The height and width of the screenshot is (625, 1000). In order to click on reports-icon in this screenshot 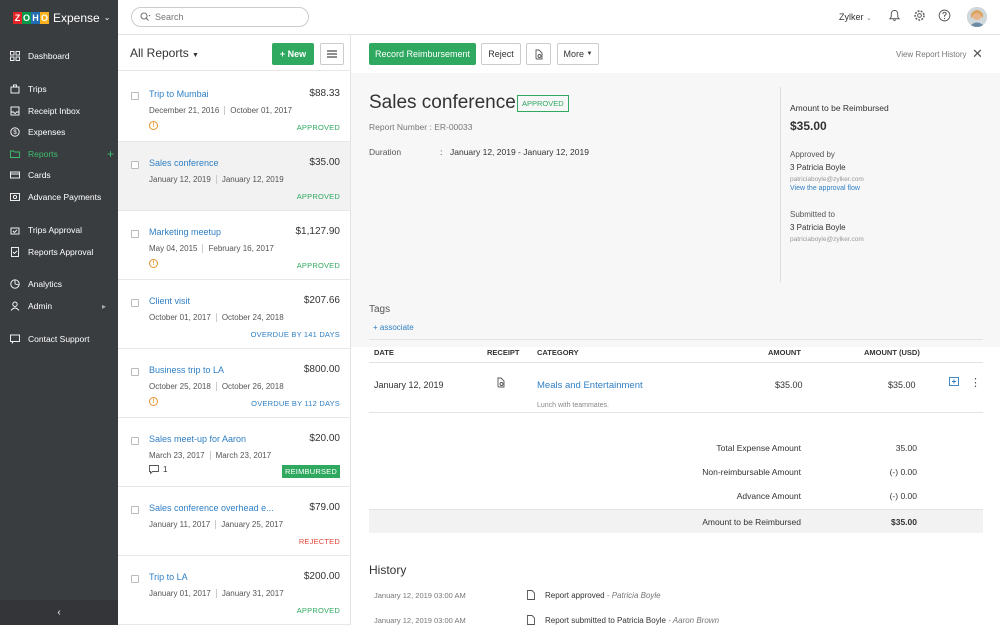, I will do `click(15, 154)`.